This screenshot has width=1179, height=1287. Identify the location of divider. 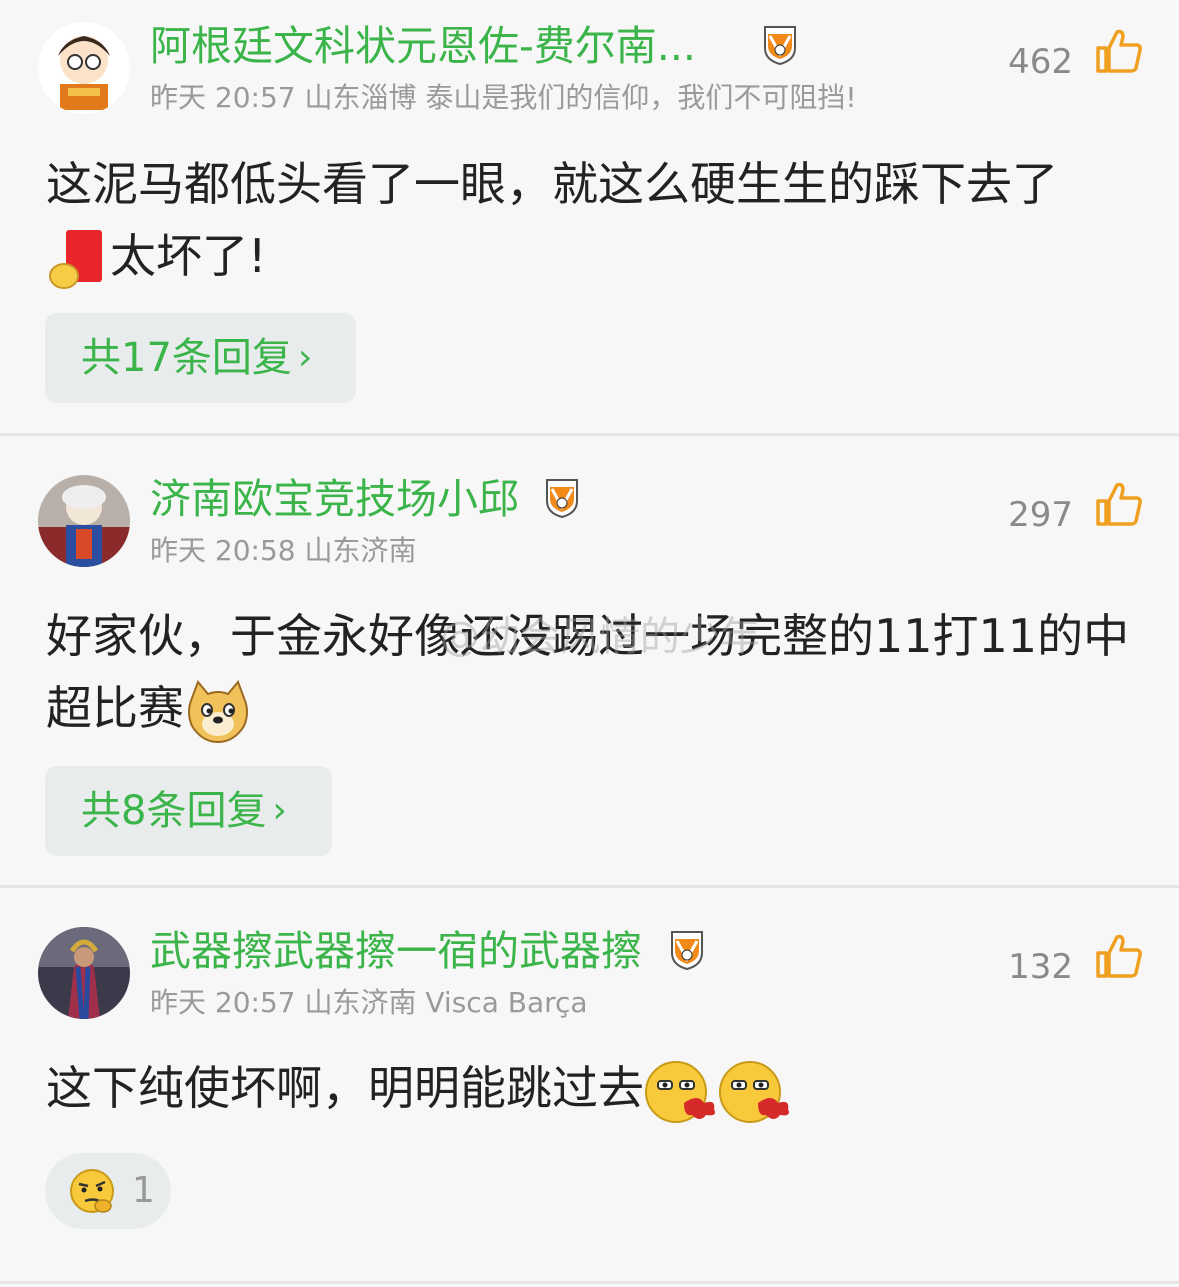
(589, 1282).